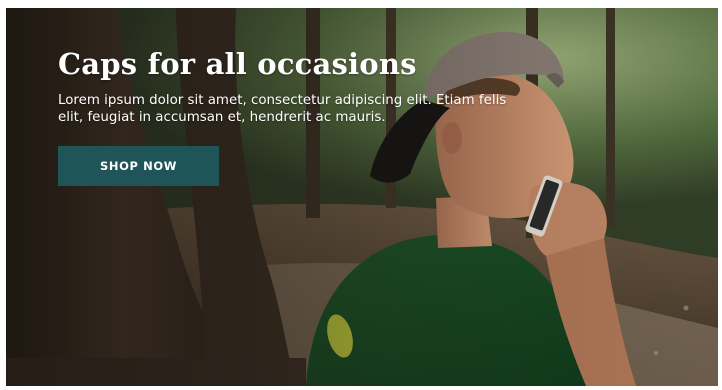 The image size is (722, 390). Describe the element at coordinates (237, 64) in the screenshot. I see `hero-title: Caps for all occasions` at that location.